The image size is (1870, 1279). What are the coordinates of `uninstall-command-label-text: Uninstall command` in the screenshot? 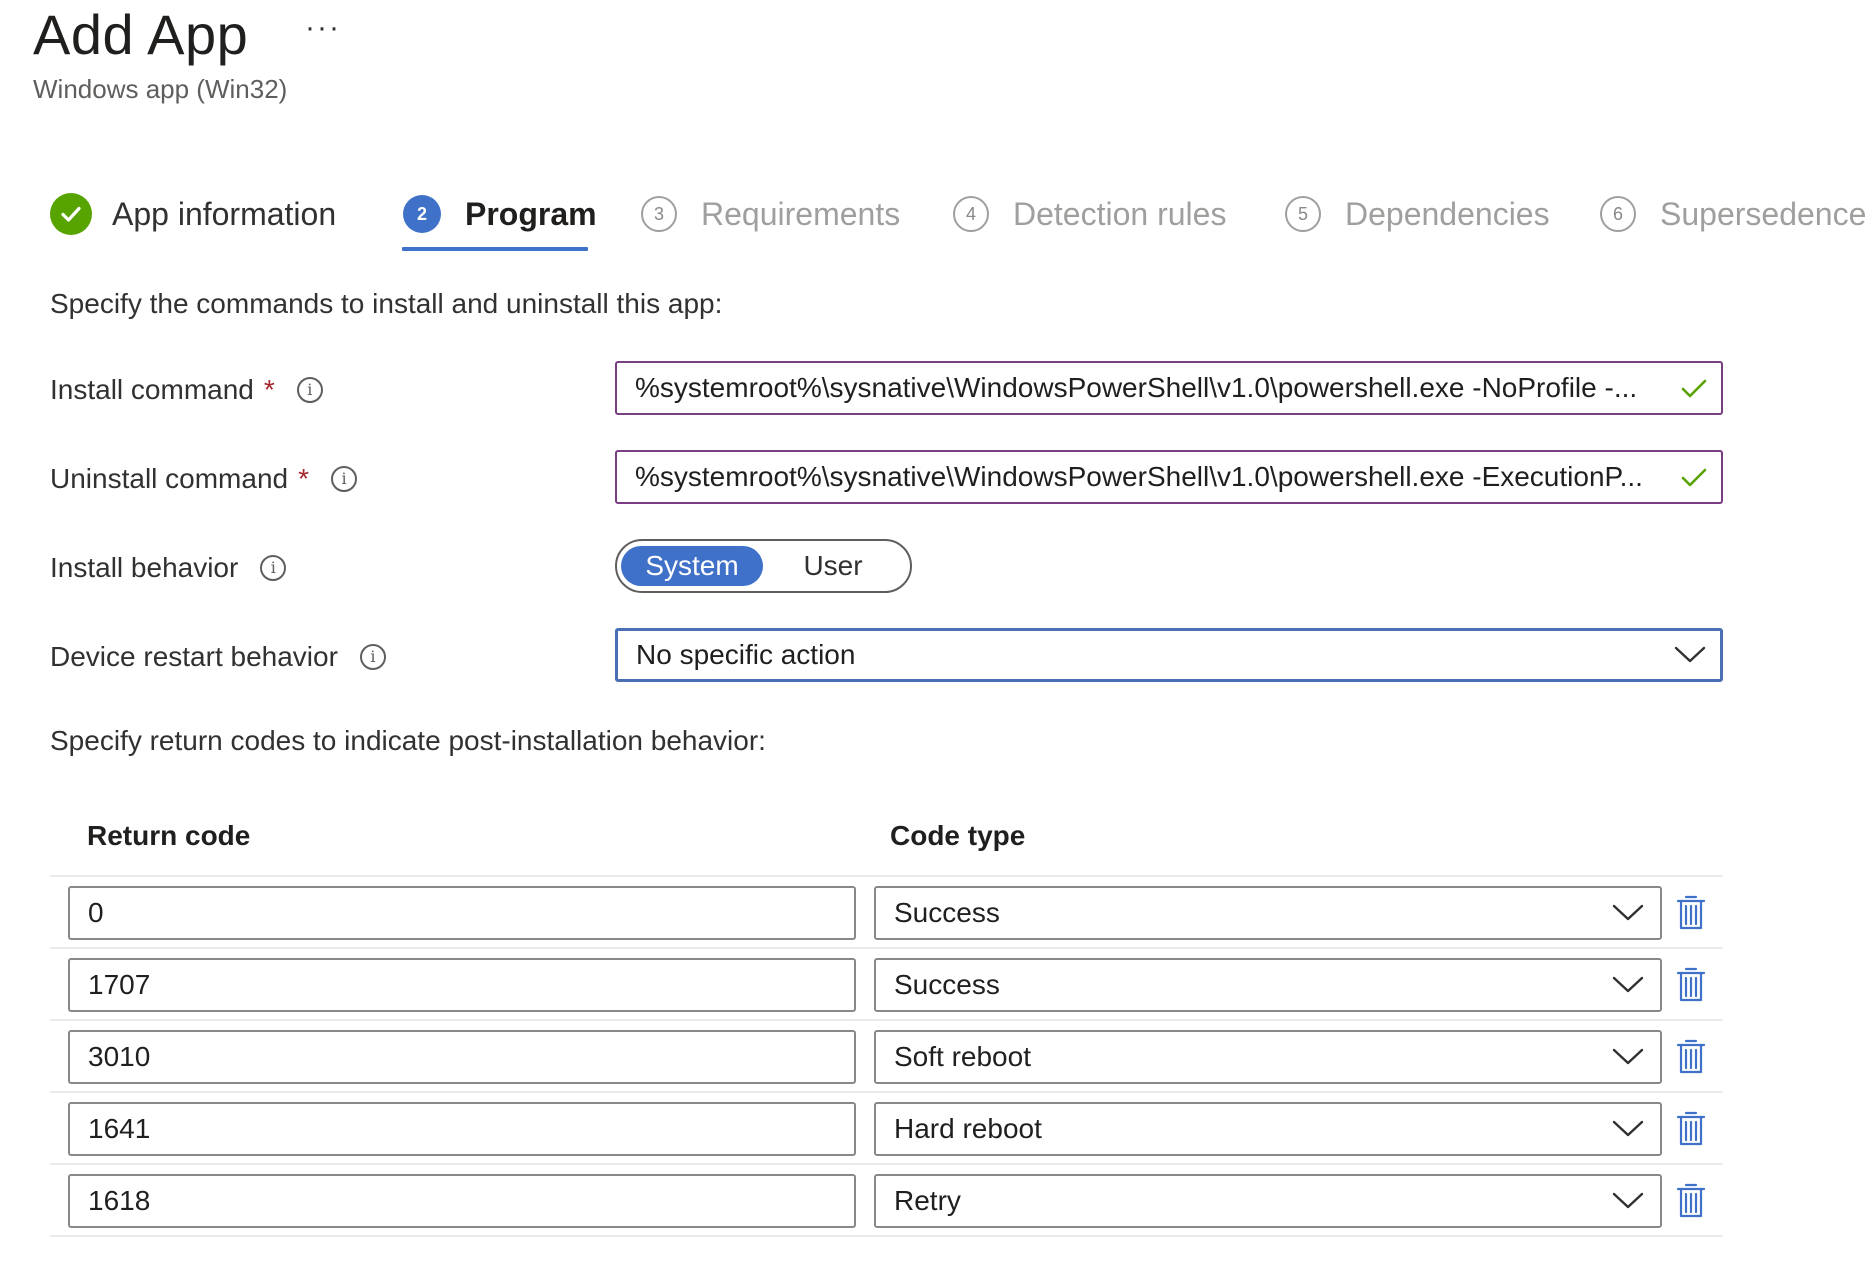 It's located at (169, 478).